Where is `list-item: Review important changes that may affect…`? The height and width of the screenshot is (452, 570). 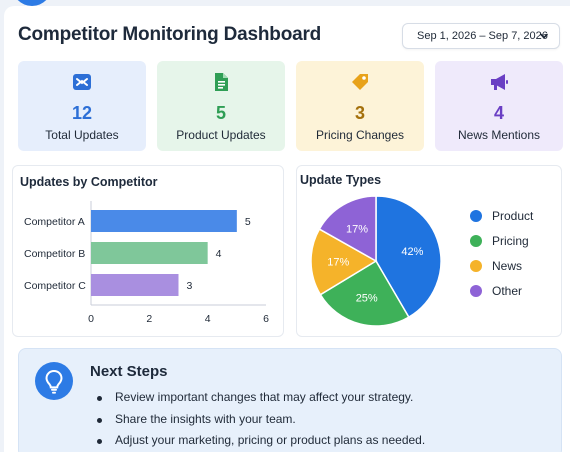 list-item: Review important changes that may affect… is located at coordinates (261, 398).